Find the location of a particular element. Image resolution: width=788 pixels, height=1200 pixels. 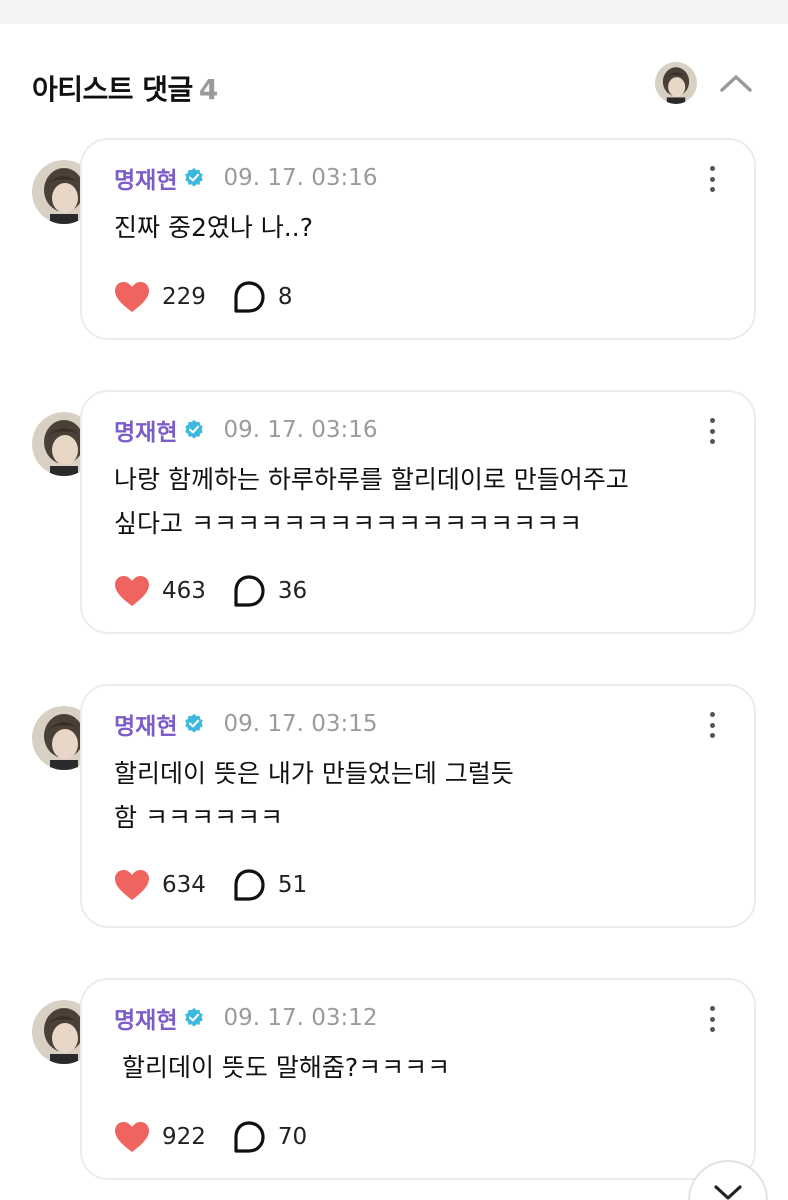

chevron-up-icon is located at coordinates (736, 83).